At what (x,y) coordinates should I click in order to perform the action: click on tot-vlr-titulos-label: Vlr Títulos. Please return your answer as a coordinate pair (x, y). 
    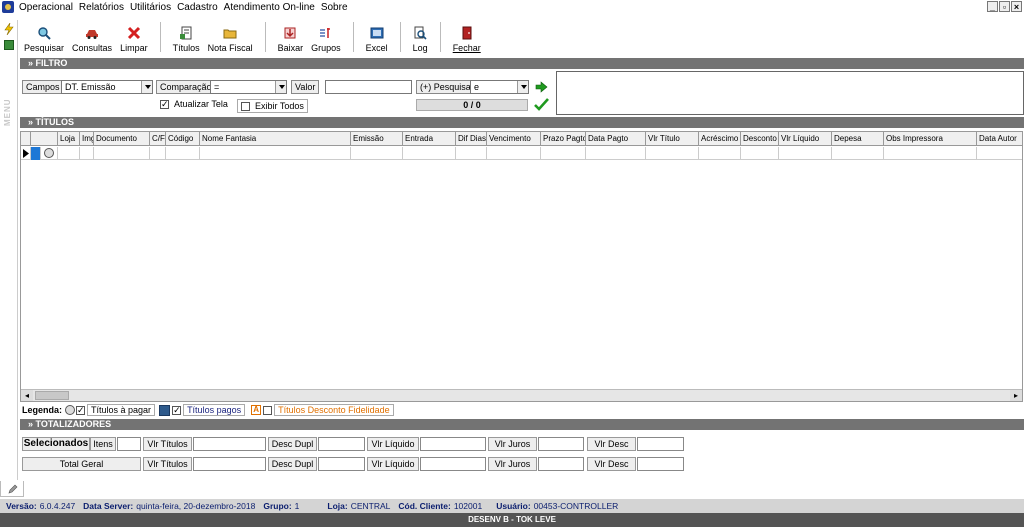
    Looking at the image, I should click on (167, 464).